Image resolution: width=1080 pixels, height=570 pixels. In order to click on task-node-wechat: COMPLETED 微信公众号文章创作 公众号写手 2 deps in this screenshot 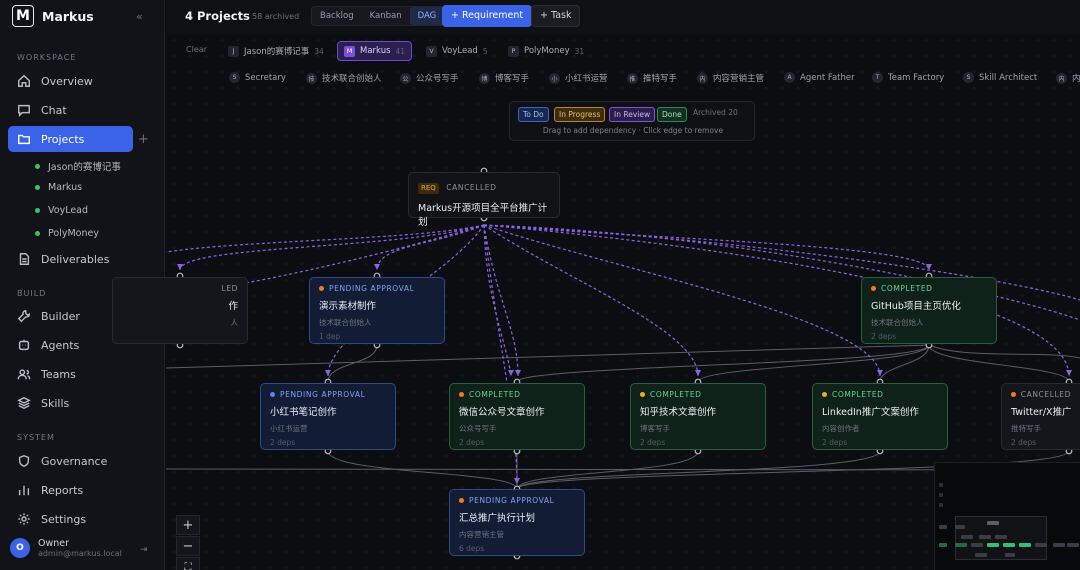, I will do `click(517, 416)`.